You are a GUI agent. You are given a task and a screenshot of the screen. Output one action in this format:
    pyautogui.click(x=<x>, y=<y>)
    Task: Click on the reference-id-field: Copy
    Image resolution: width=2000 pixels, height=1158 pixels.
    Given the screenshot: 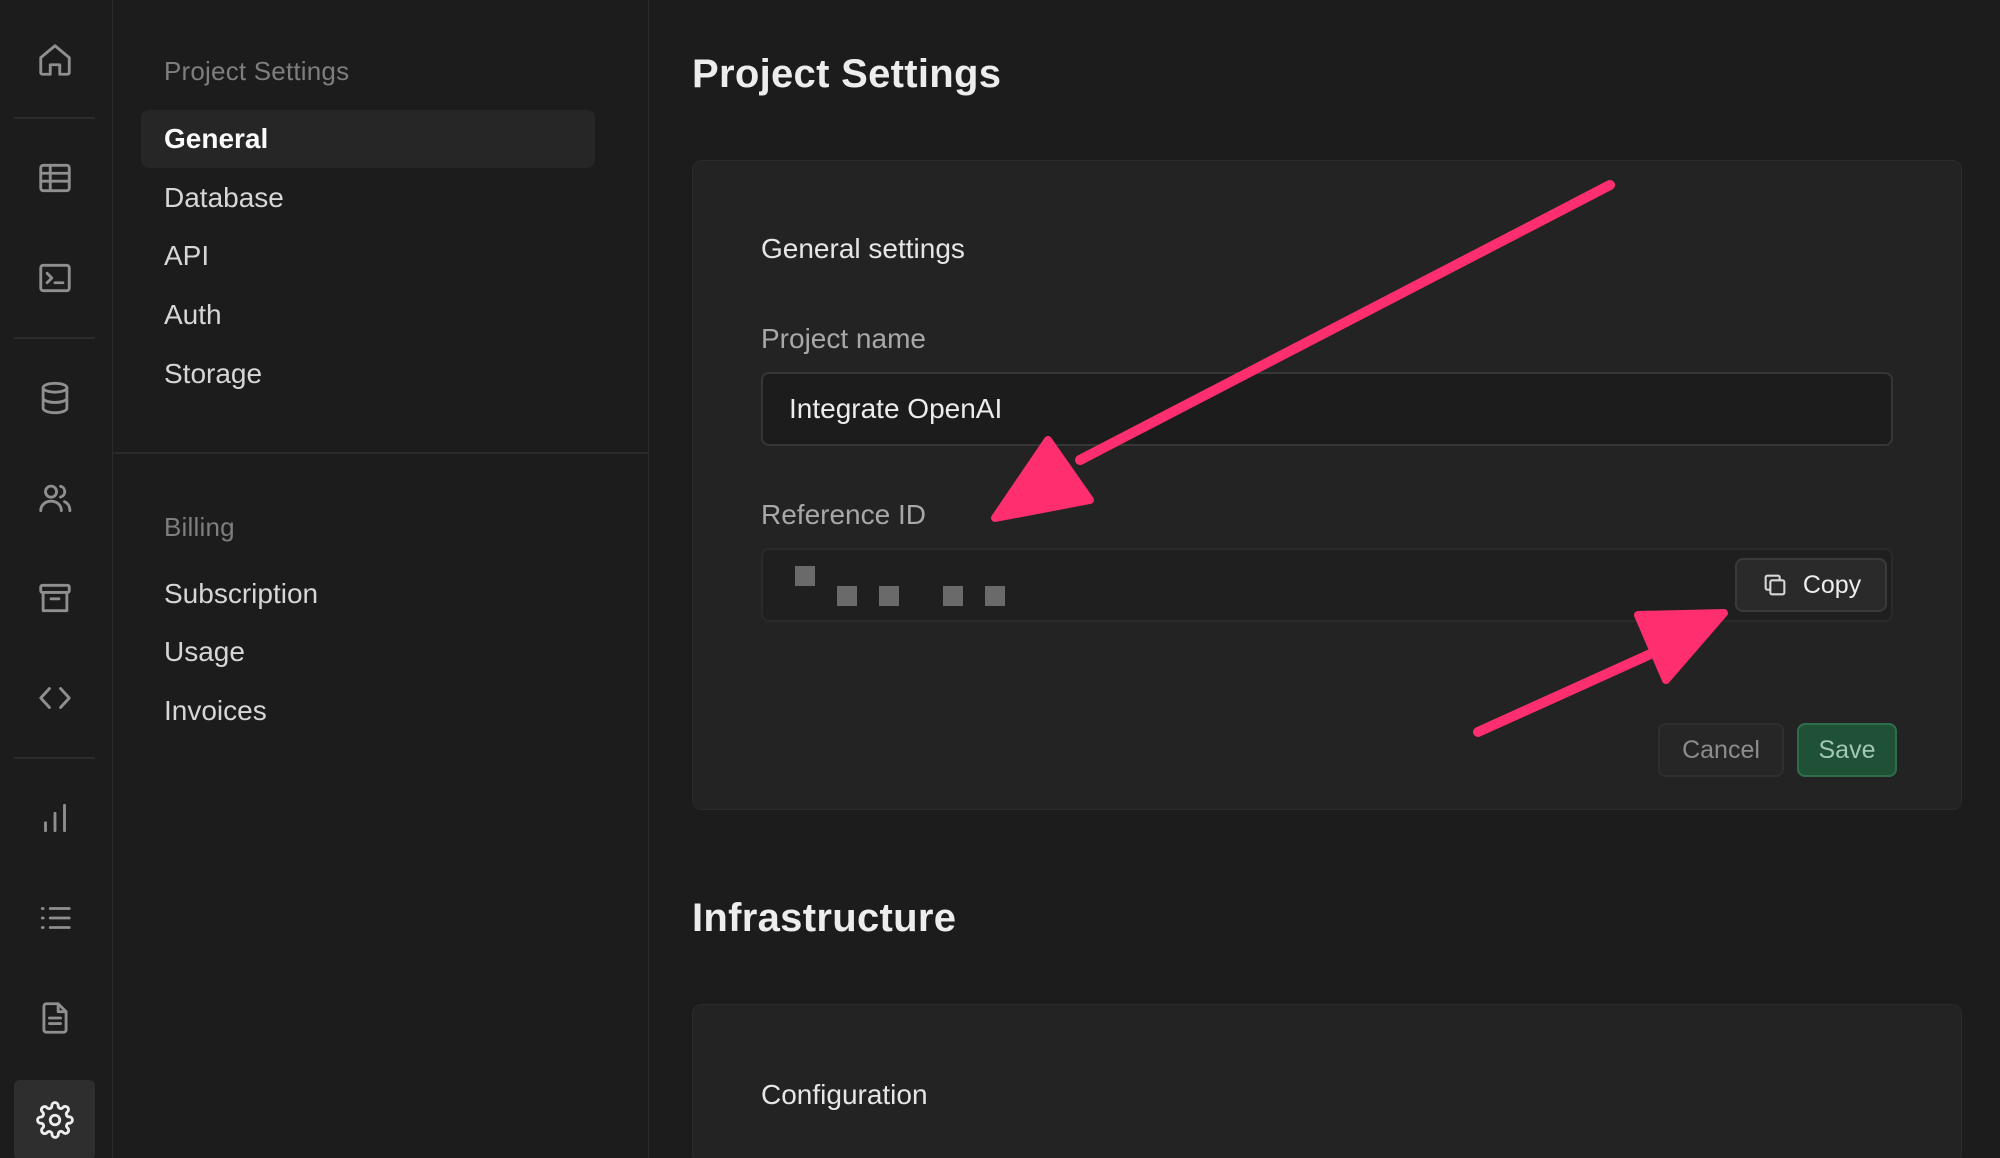 What is the action you would take?
    pyautogui.click(x=1327, y=585)
    